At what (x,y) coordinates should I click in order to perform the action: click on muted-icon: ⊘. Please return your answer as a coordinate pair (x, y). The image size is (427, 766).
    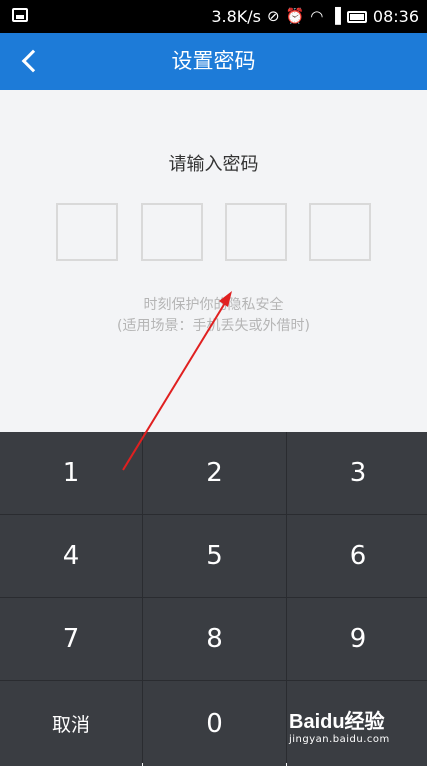
    Looking at the image, I should click on (273, 16).